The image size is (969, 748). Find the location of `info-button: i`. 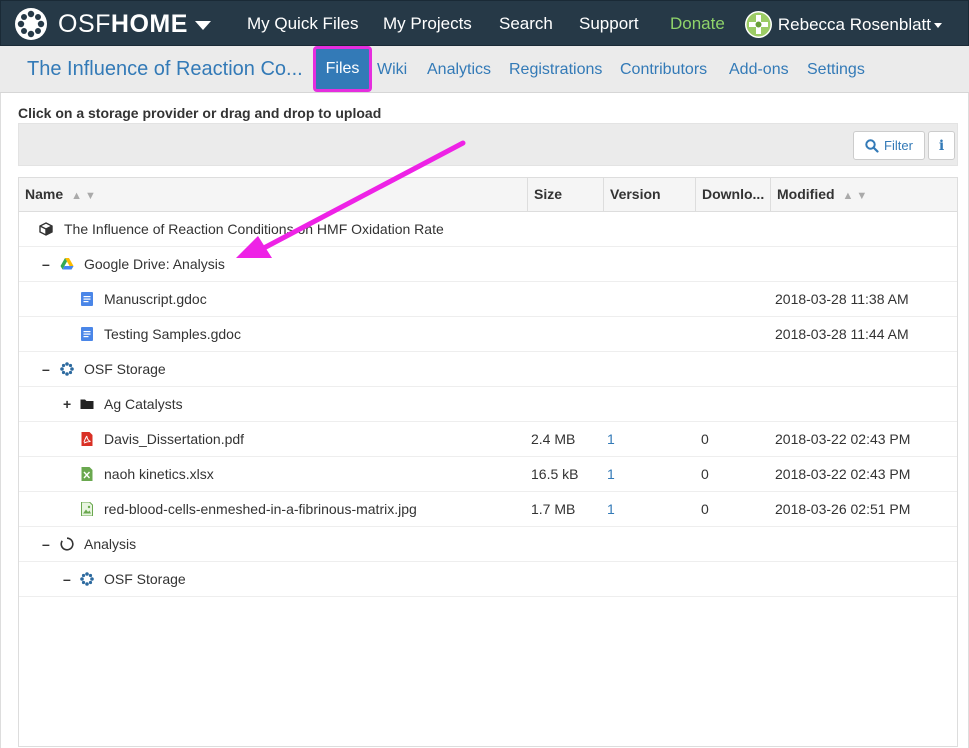

info-button: i is located at coordinates (941, 145).